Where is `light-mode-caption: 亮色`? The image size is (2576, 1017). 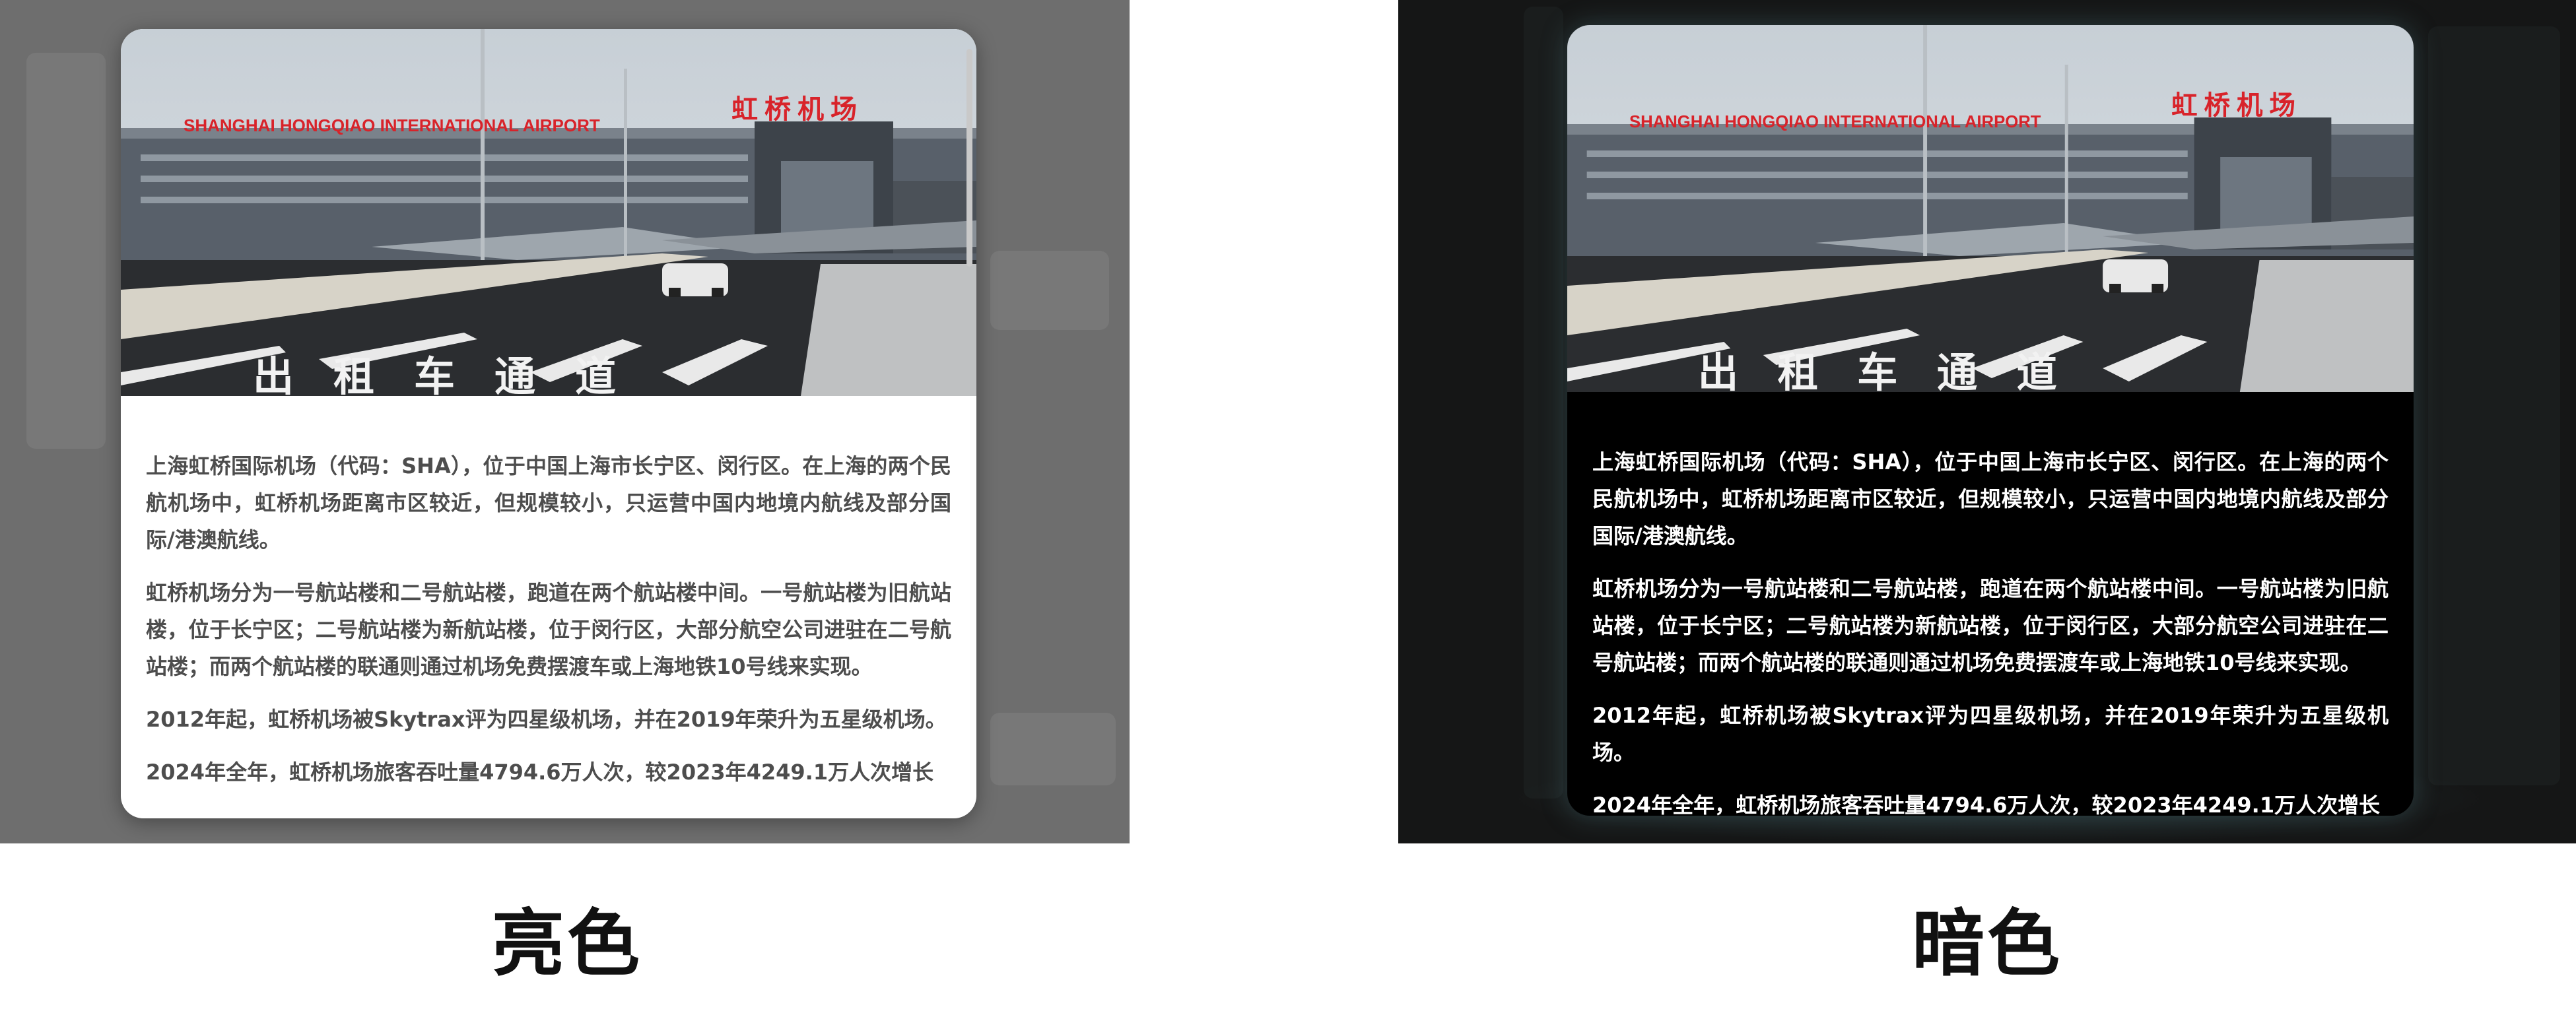
light-mode-caption: 亮色 is located at coordinates (567, 944).